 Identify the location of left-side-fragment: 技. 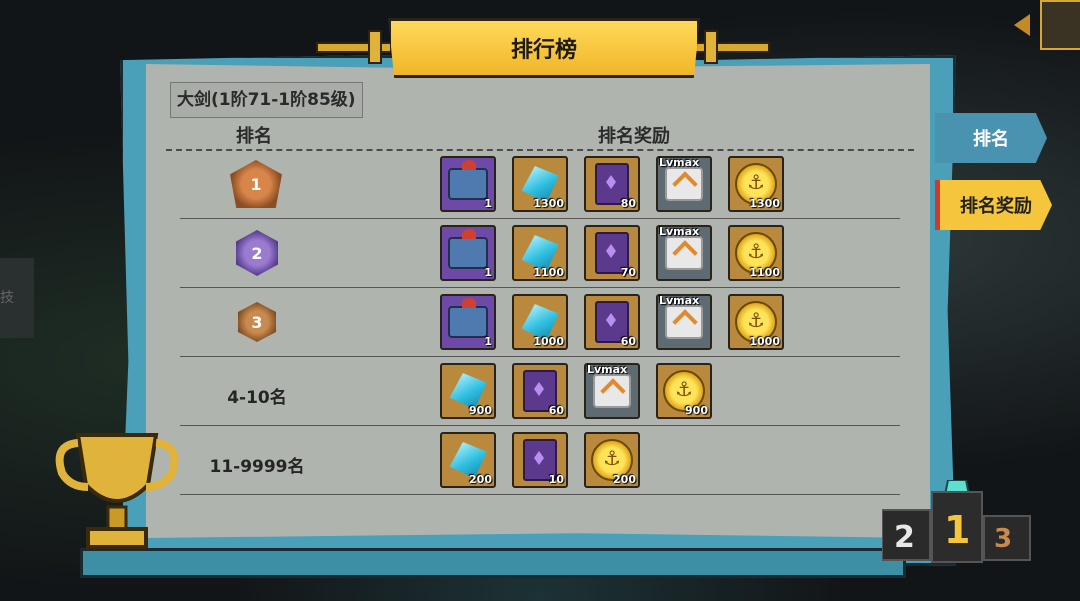
(17, 298).